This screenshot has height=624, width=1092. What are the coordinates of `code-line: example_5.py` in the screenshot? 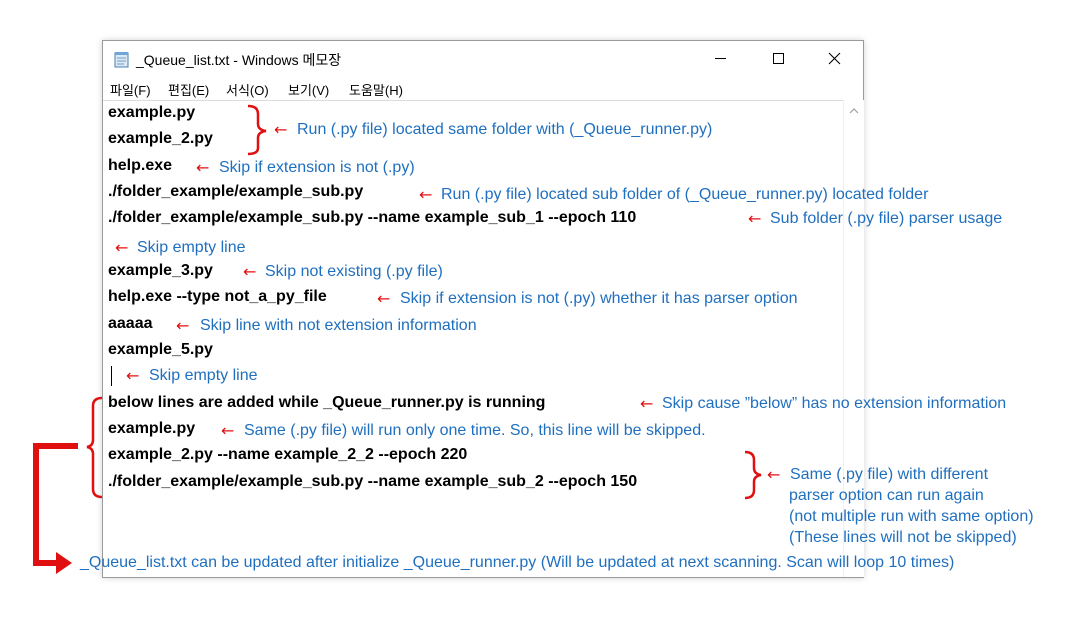 It's located at (160, 349).